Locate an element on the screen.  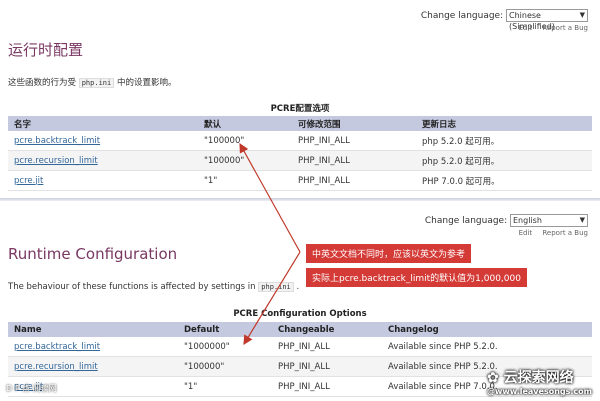
wechat-icon: ✿ is located at coordinates (493, 378).